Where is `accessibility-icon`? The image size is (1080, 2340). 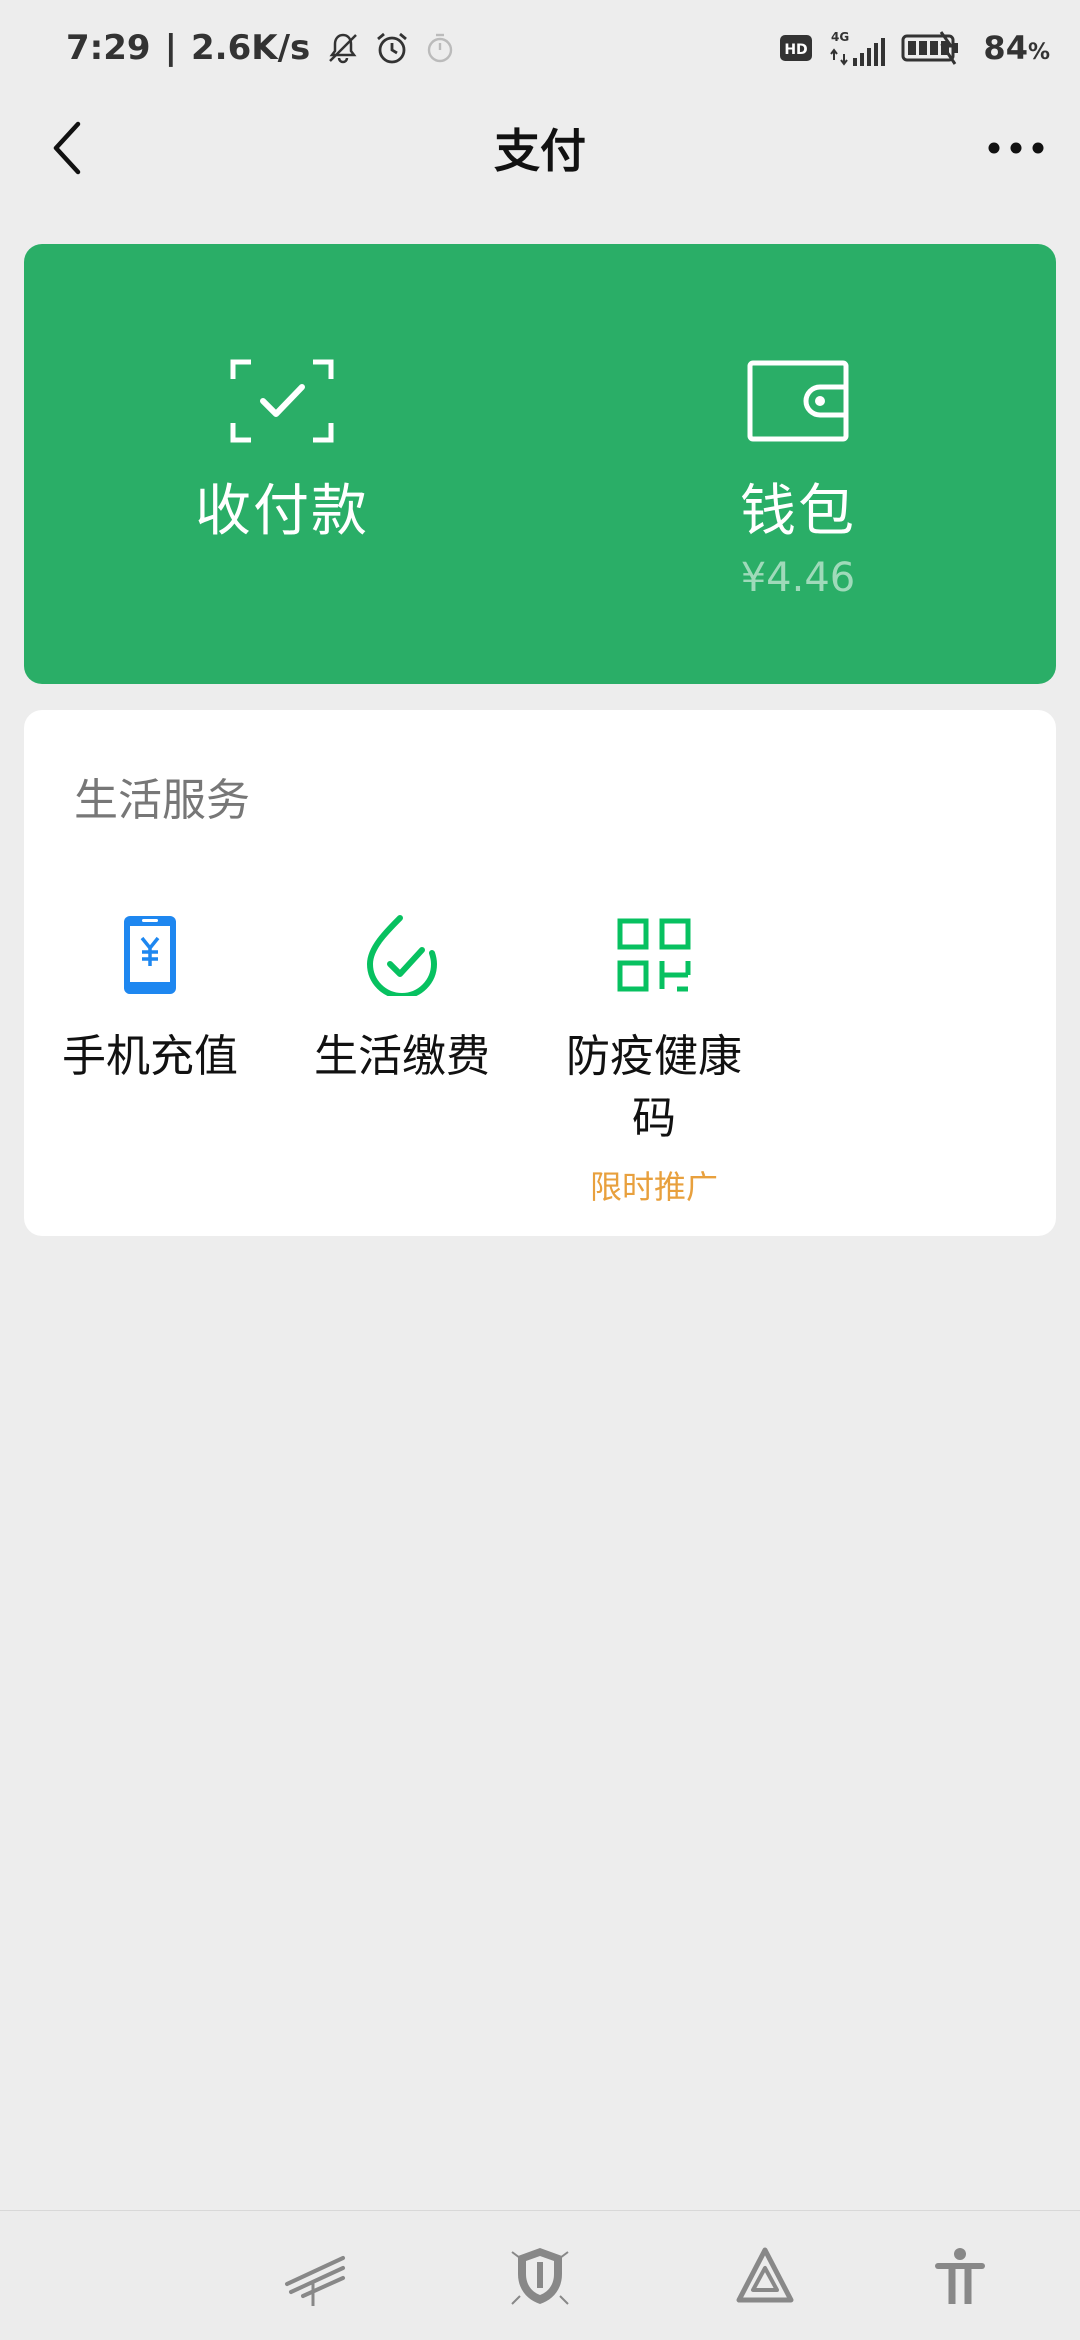
accessibility-icon is located at coordinates (960, 2276).